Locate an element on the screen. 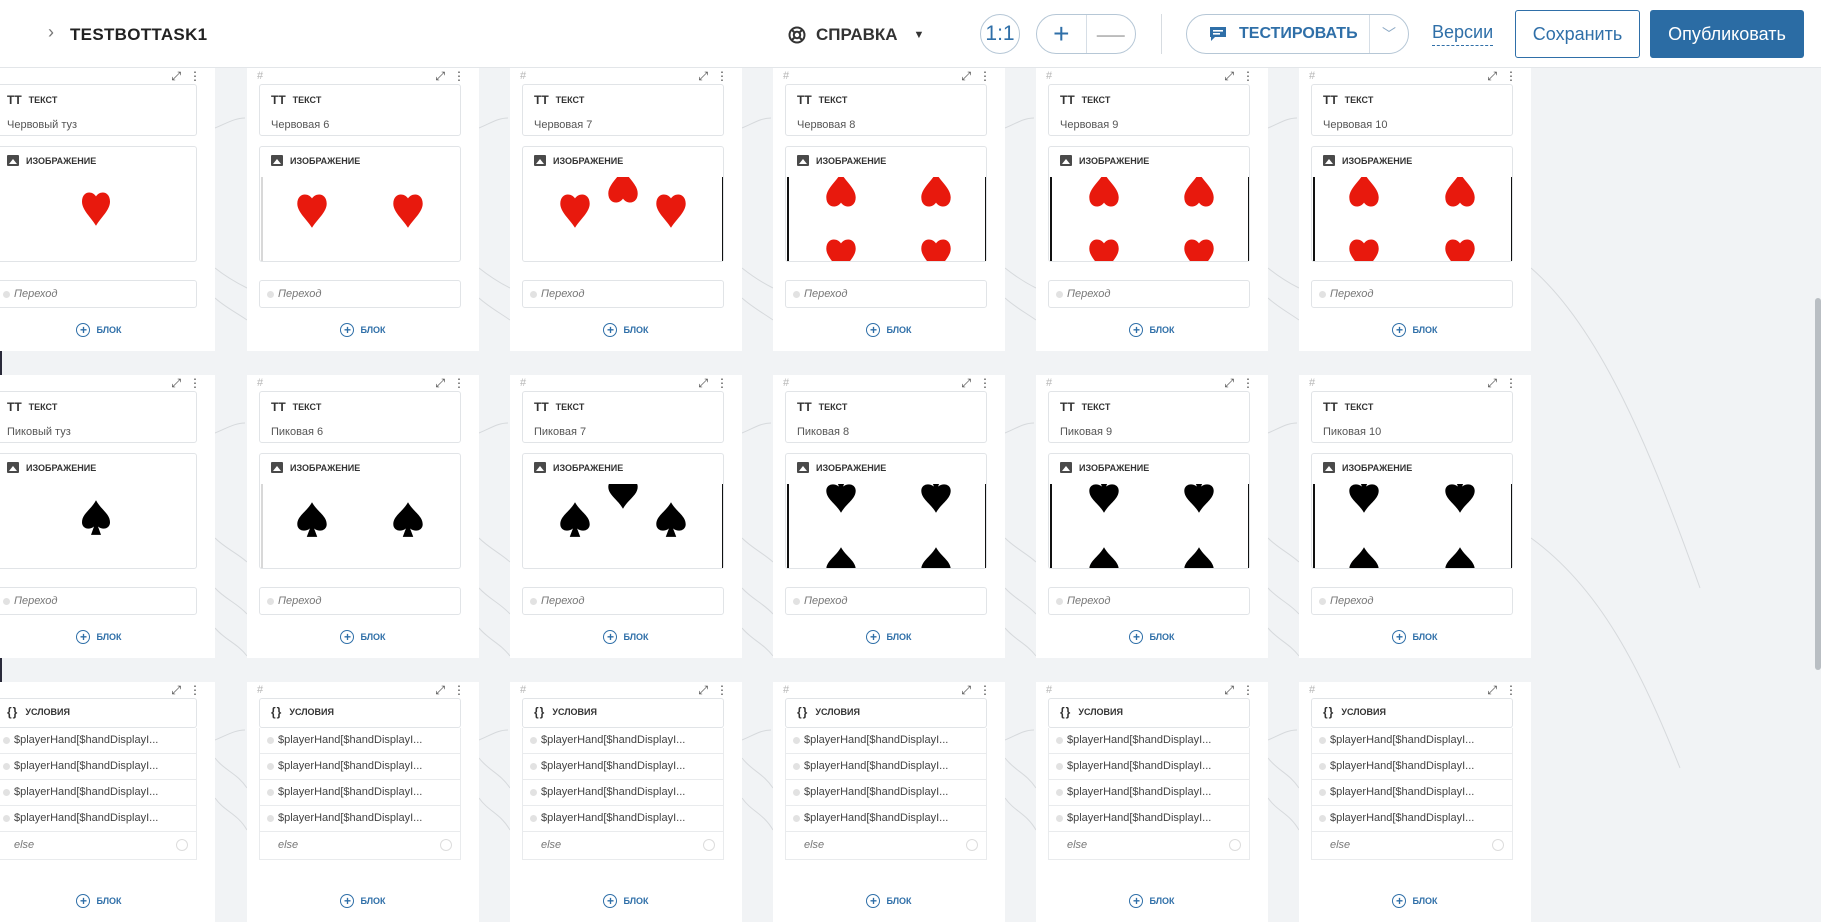 This screenshot has width=1821, height=922. text-block: Tт Текст Пиковая 6 is located at coordinates (360, 417).